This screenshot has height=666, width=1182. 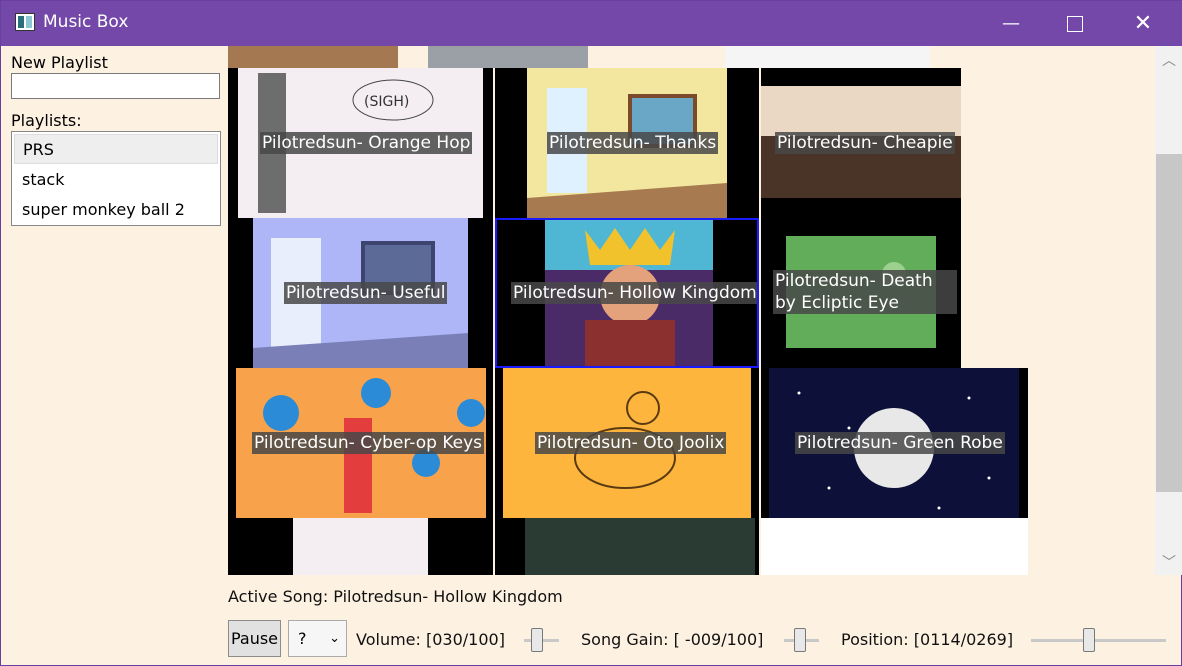 I want to click on song-title: Pilotredsun- Cyber-op Keys, so click(x=368, y=443).